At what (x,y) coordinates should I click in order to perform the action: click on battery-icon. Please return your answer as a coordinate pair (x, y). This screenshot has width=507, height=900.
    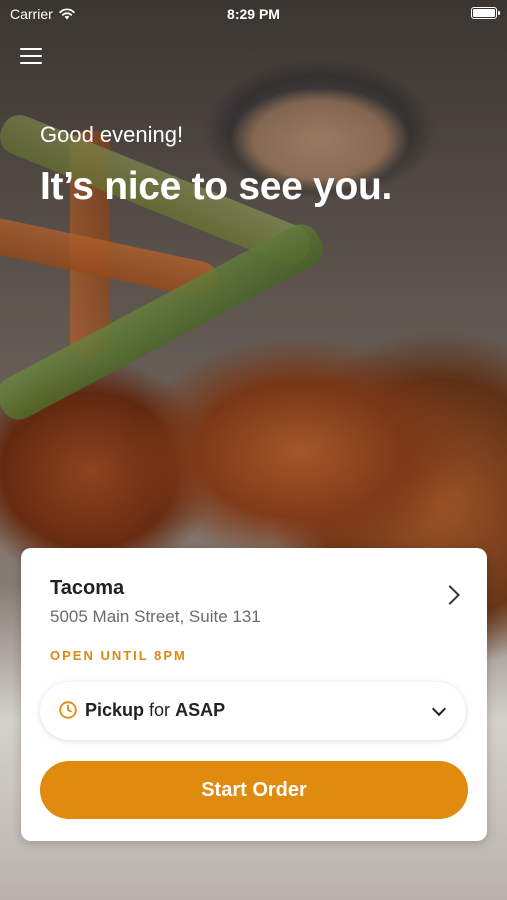
    Looking at the image, I should click on (485, 13).